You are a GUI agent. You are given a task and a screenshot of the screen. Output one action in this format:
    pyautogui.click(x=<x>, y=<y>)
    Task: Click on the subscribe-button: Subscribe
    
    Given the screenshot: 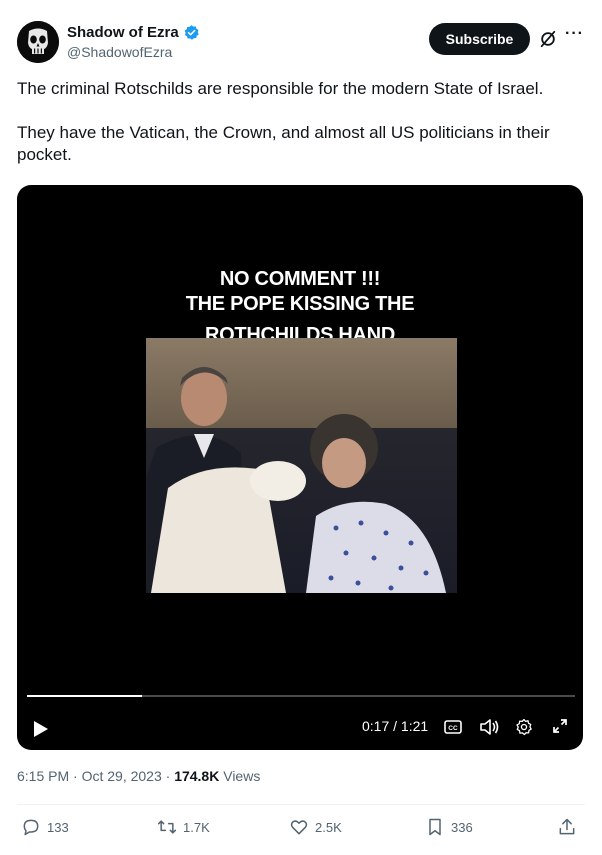 What is the action you would take?
    pyautogui.click(x=479, y=39)
    